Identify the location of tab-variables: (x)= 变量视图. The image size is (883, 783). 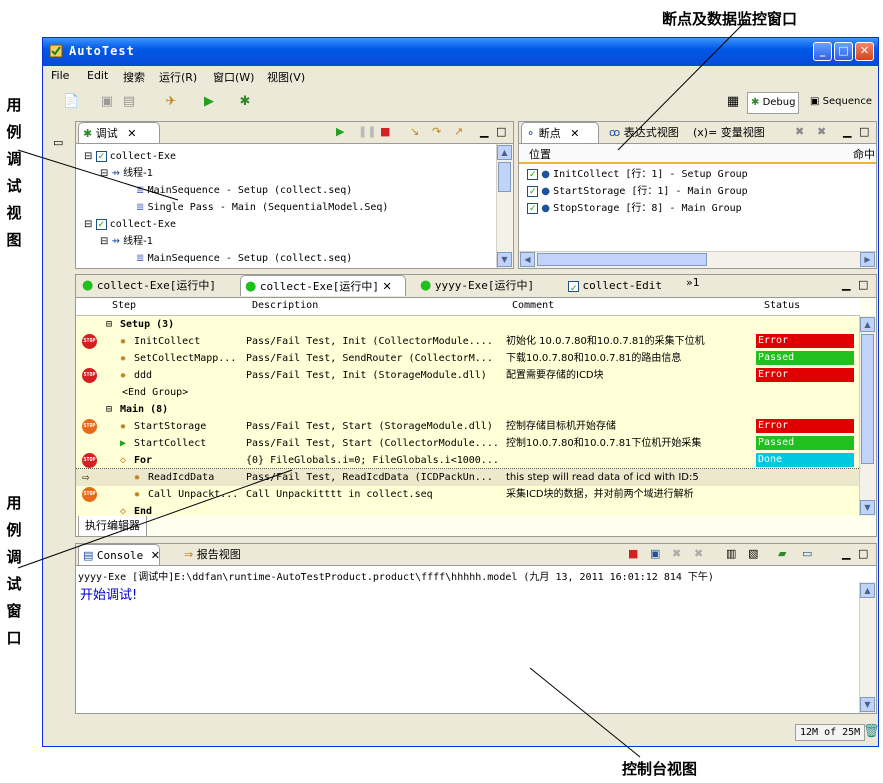
(727, 132).